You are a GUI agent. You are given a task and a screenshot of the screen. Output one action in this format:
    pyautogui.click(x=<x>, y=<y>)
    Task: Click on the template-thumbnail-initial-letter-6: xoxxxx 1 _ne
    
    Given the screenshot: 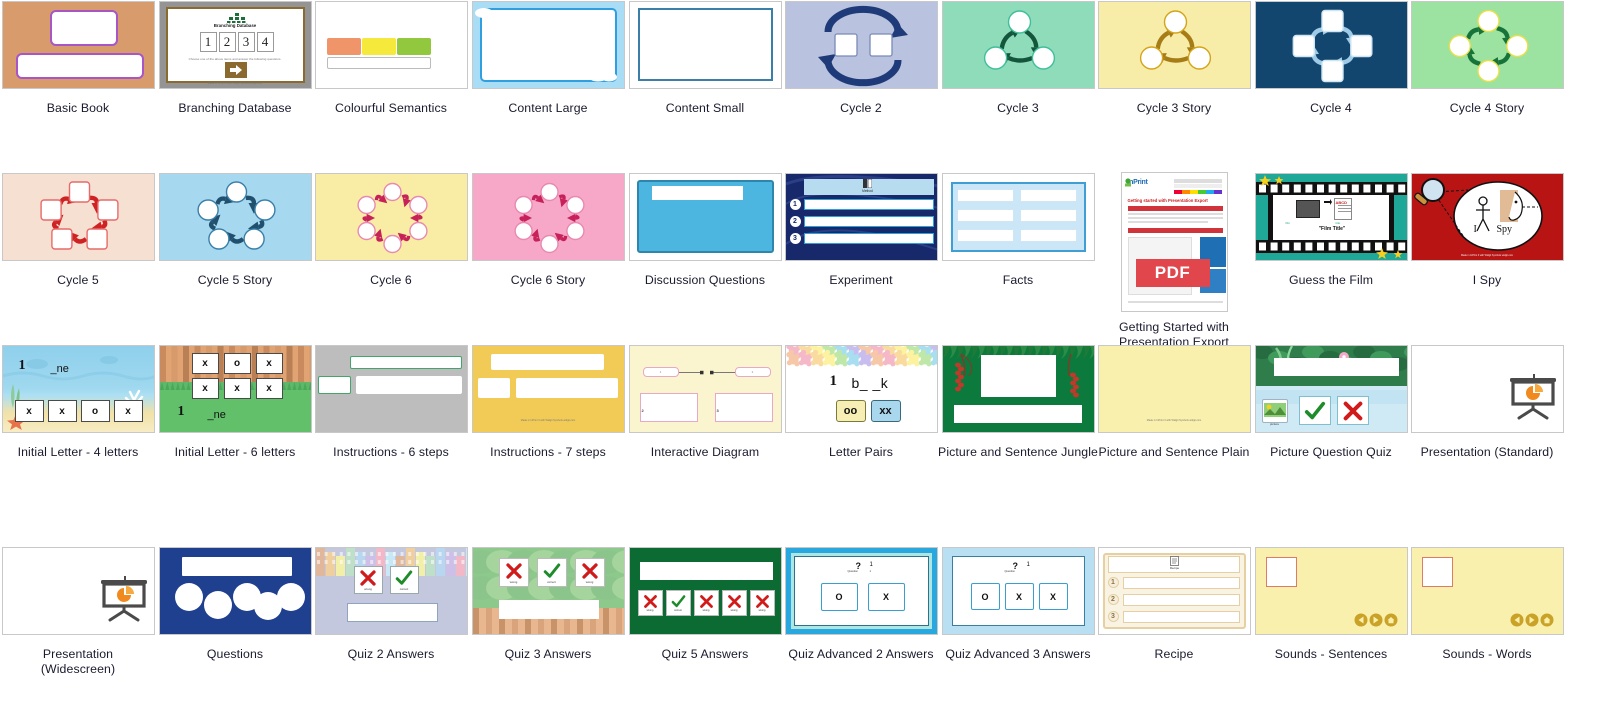 What is the action you would take?
    pyautogui.click(x=235, y=389)
    